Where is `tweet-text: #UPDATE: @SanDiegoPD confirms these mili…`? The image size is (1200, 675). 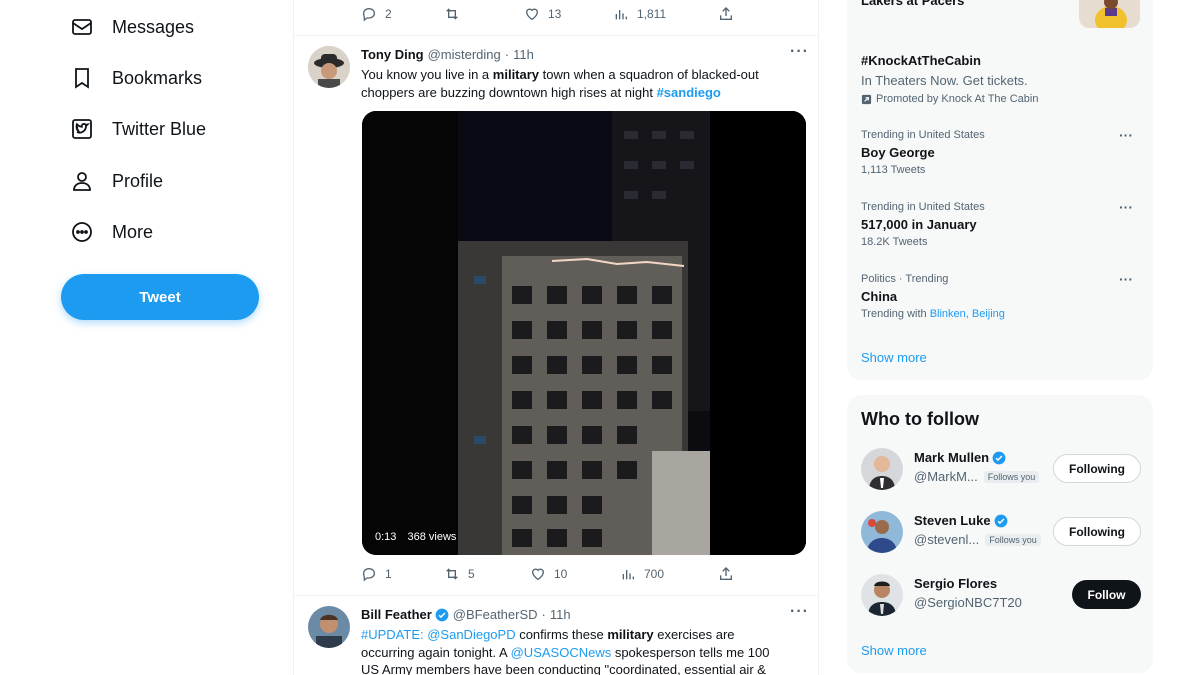
tweet-text: #UPDATE: @SanDiegoPD confirms these mili… is located at coordinates (576, 650).